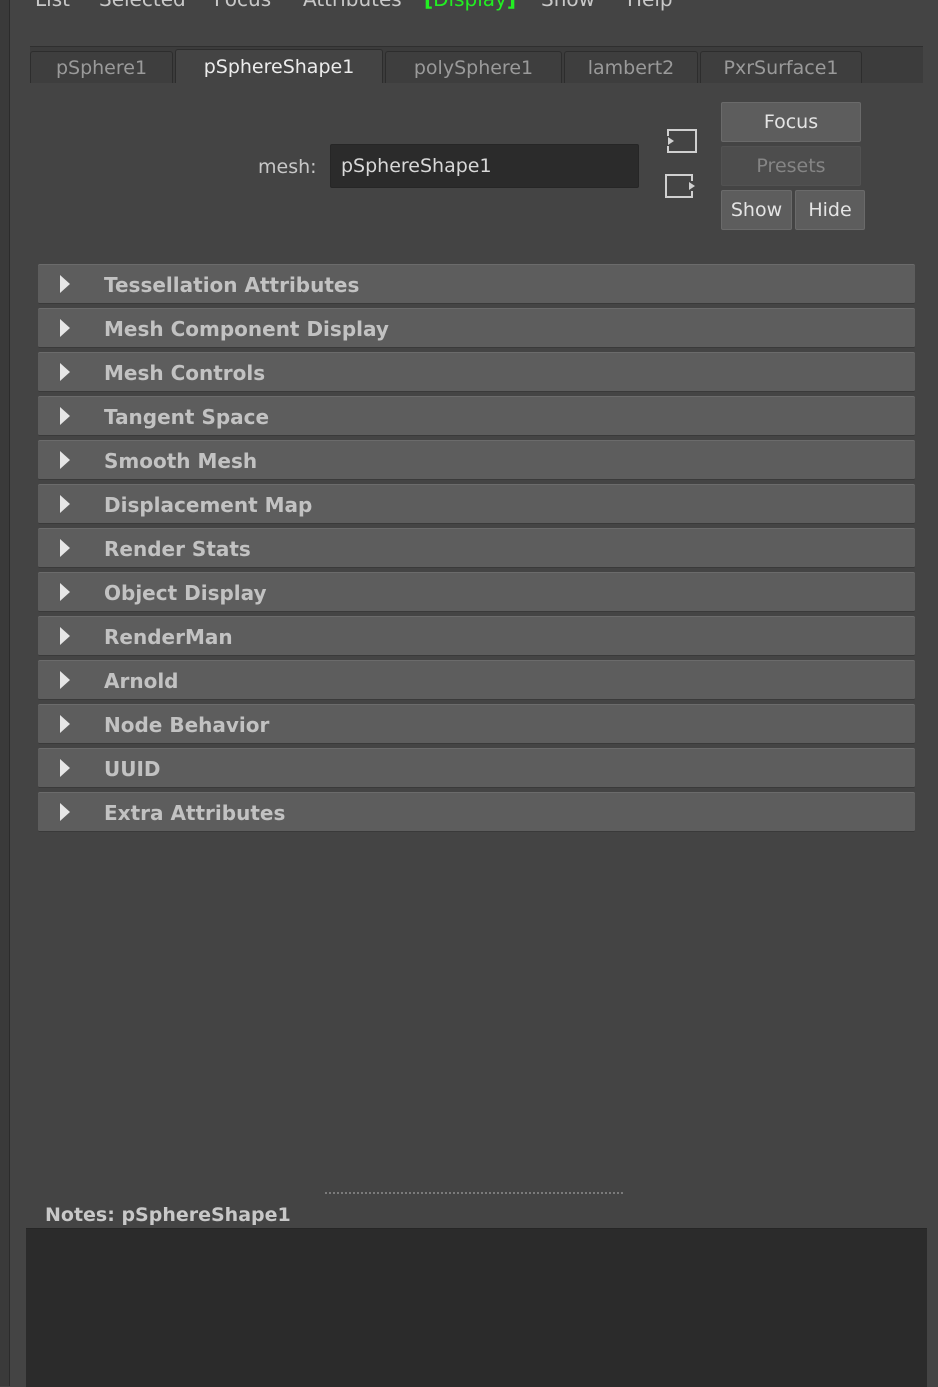  What do you see at coordinates (185, 593) in the screenshot?
I see `section-label: Object Display` at bounding box center [185, 593].